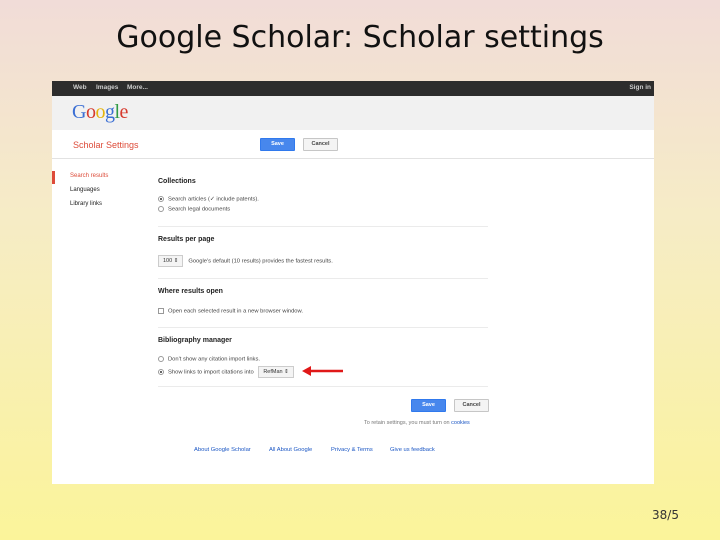 The width and height of the screenshot is (720, 540). I want to click on collections-option-articles: Search articles (✓ include patents)., so click(208, 199).